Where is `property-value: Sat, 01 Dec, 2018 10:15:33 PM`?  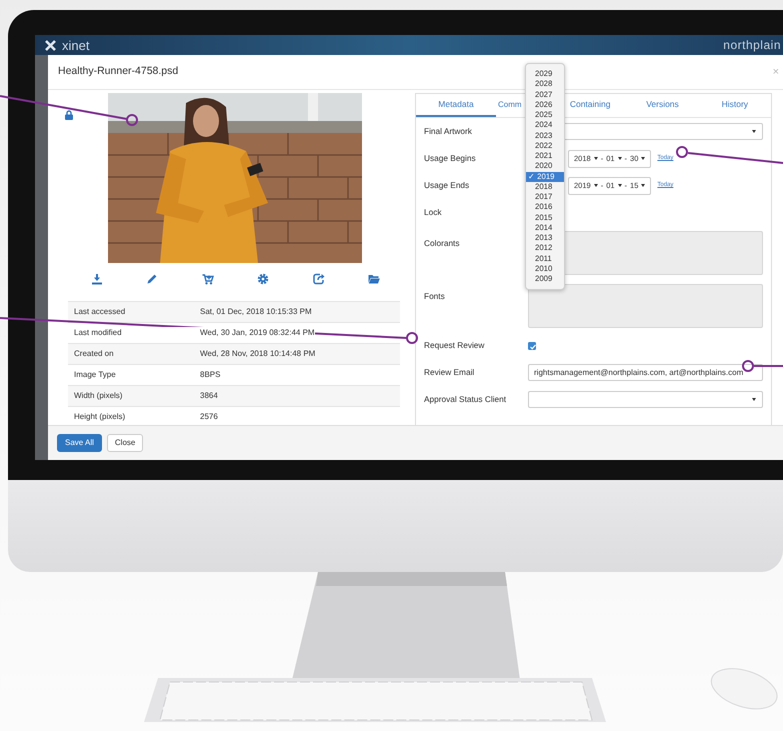 property-value: Sat, 01 Dec, 2018 10:15:33 PM is located at coordinates (256, 312).